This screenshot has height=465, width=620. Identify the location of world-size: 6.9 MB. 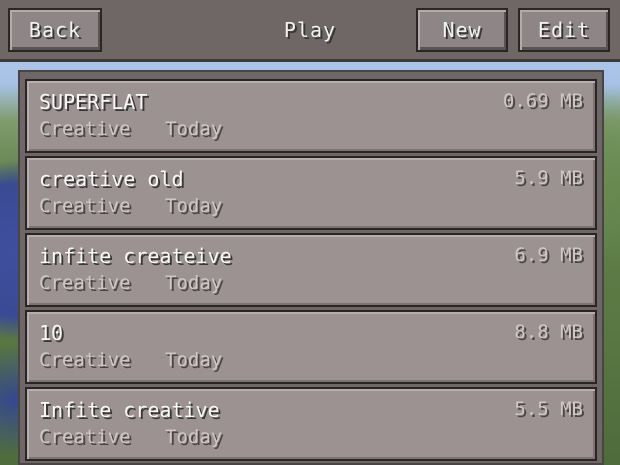
(548, 255).